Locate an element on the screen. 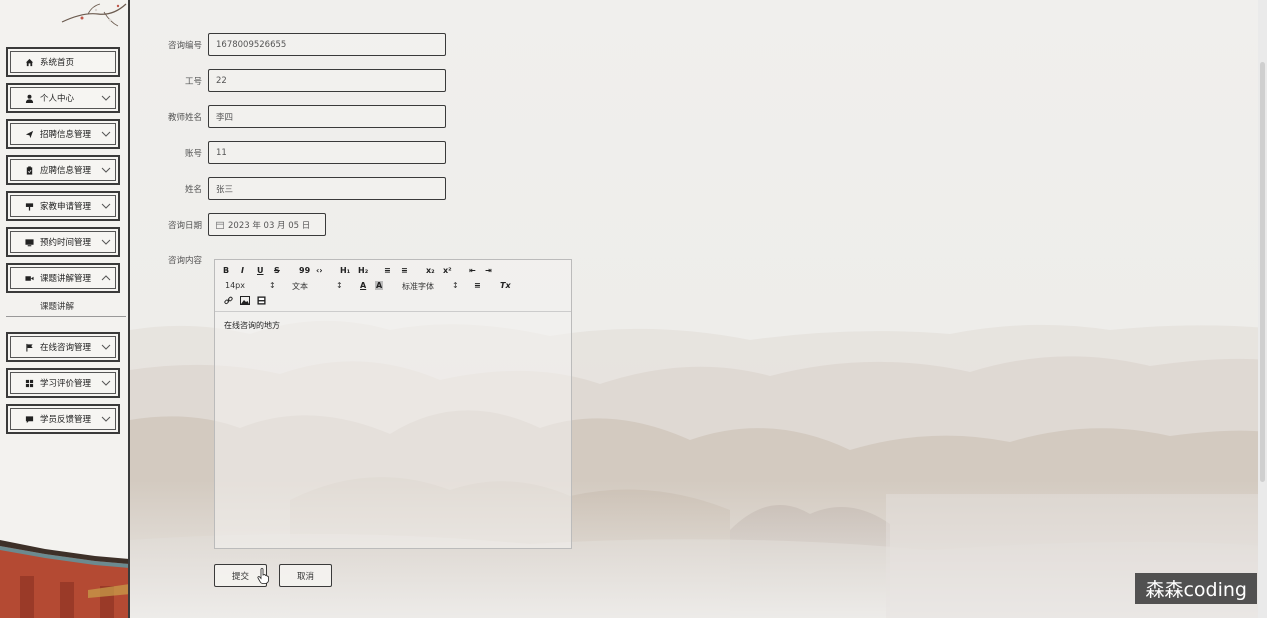 This screenshot has width=1267, height=618. flag-icon is located at coordinates (29, 347).